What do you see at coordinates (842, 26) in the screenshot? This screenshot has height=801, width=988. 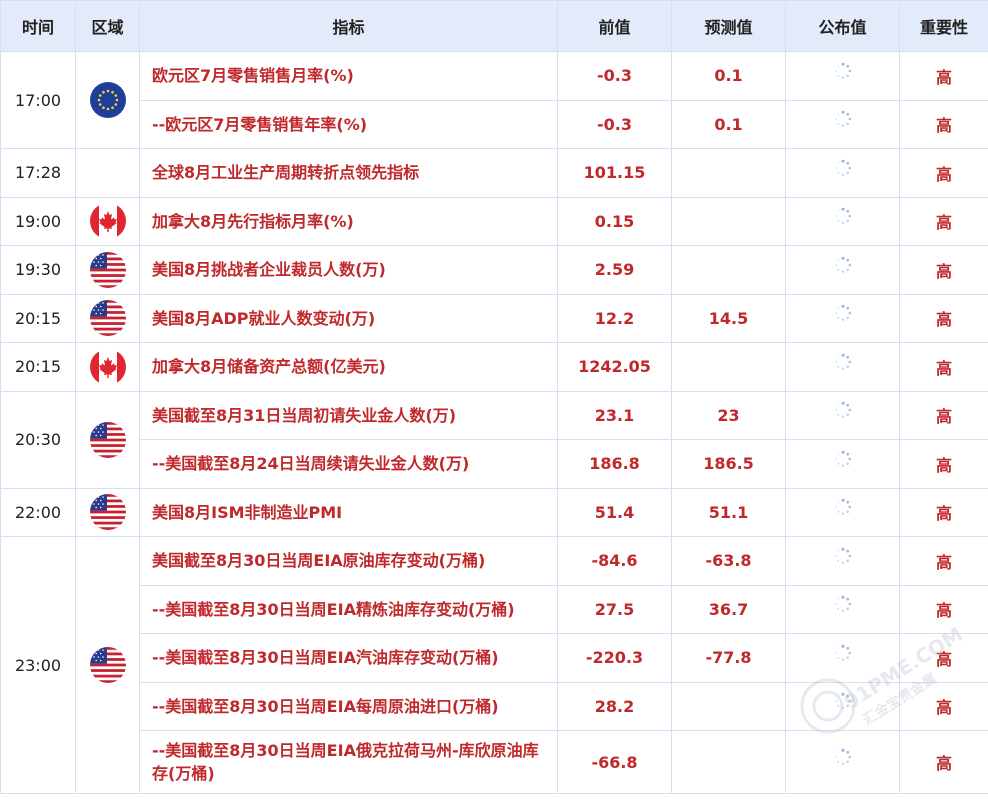 I see `header-actual: 公布值` at bounding box center [842, 26].